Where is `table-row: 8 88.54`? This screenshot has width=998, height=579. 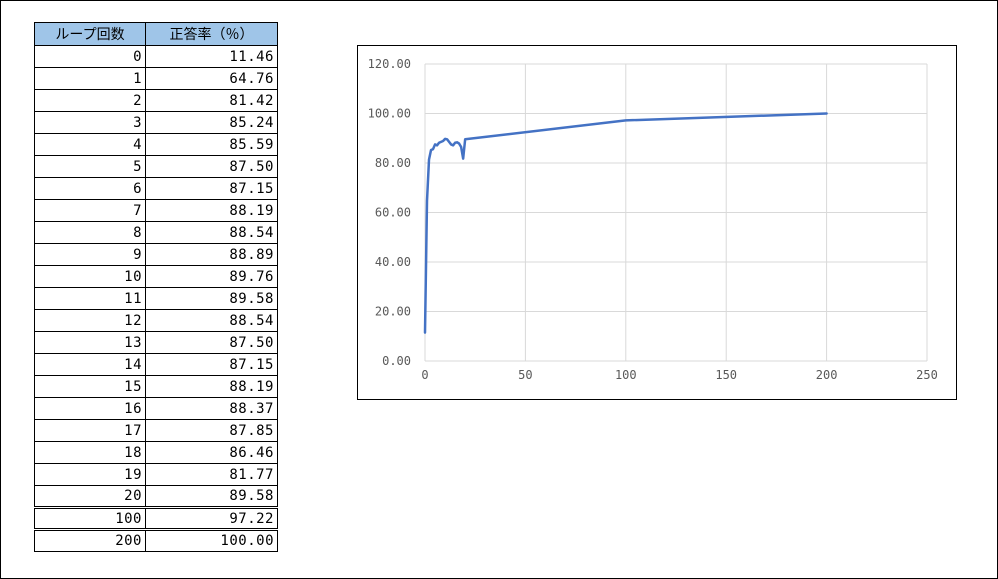 table-row: 8 88.54 is located at coordinates (156, 232).